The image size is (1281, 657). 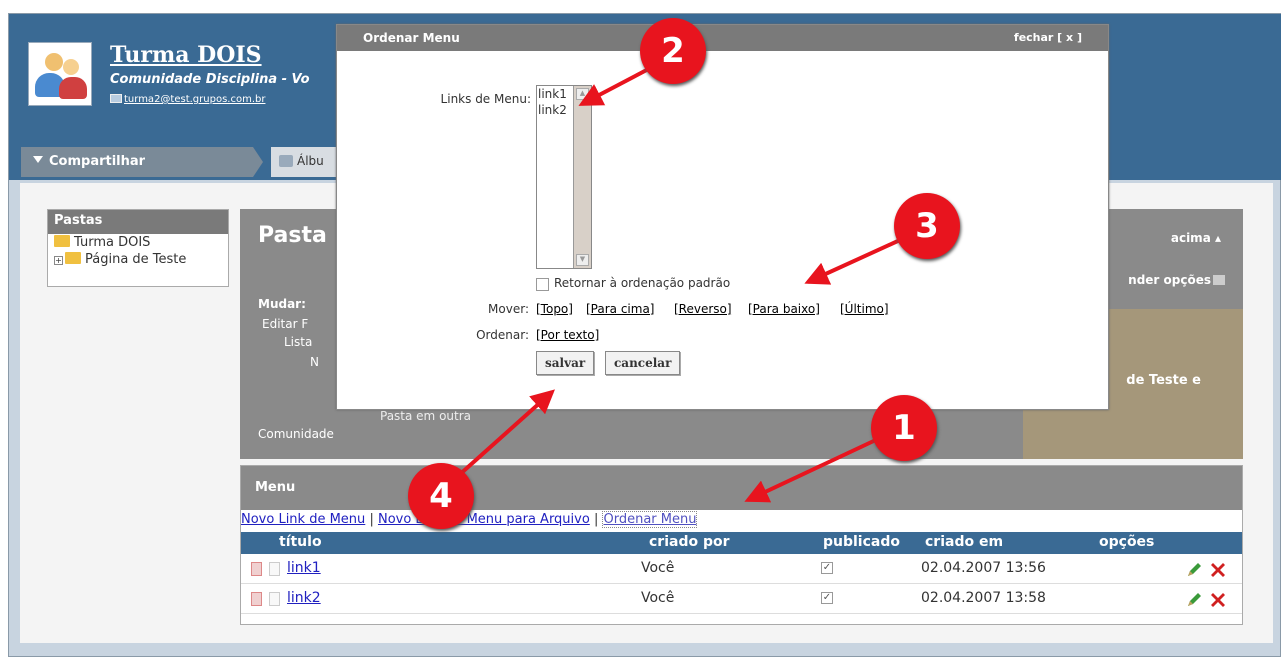 What do you see at coordinates (642, 283) in the screenshot?
I see `reset-order-label: Retornar à ordenação padrão` at bounding box center [642, 283].